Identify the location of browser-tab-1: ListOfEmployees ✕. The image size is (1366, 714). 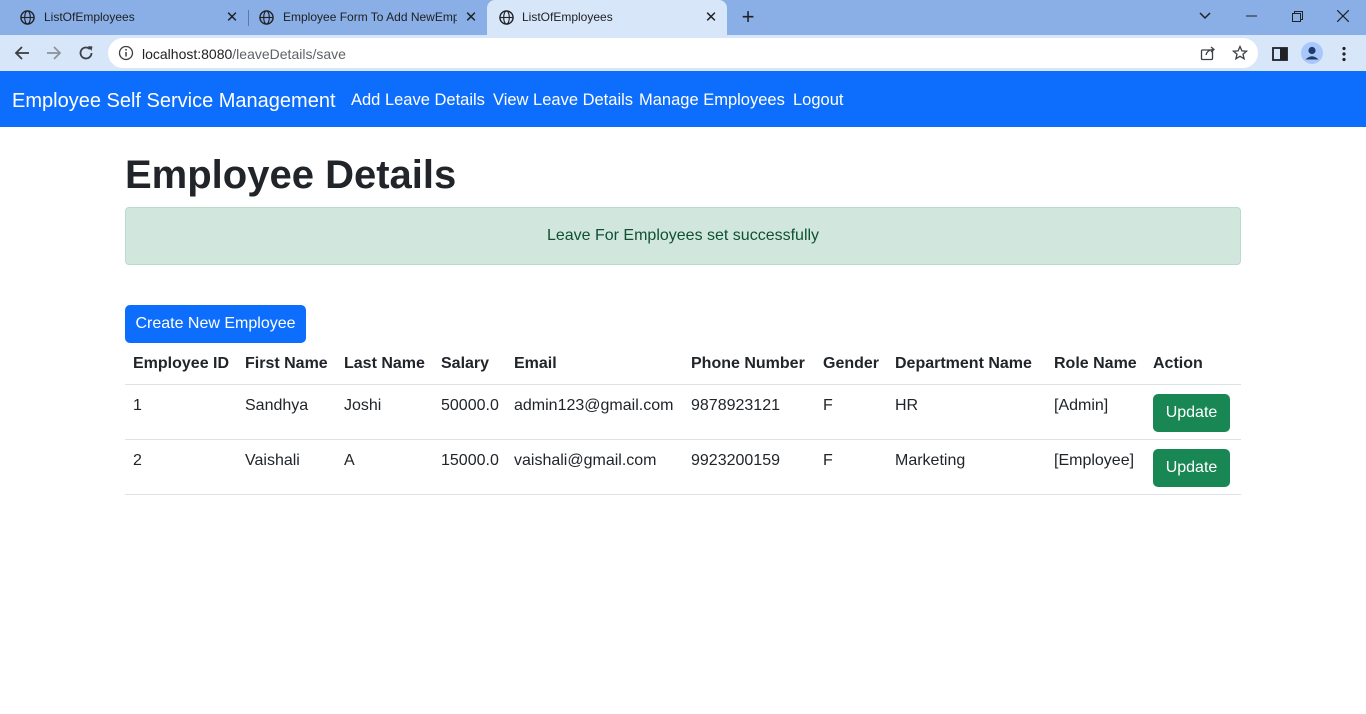
(124, 17).